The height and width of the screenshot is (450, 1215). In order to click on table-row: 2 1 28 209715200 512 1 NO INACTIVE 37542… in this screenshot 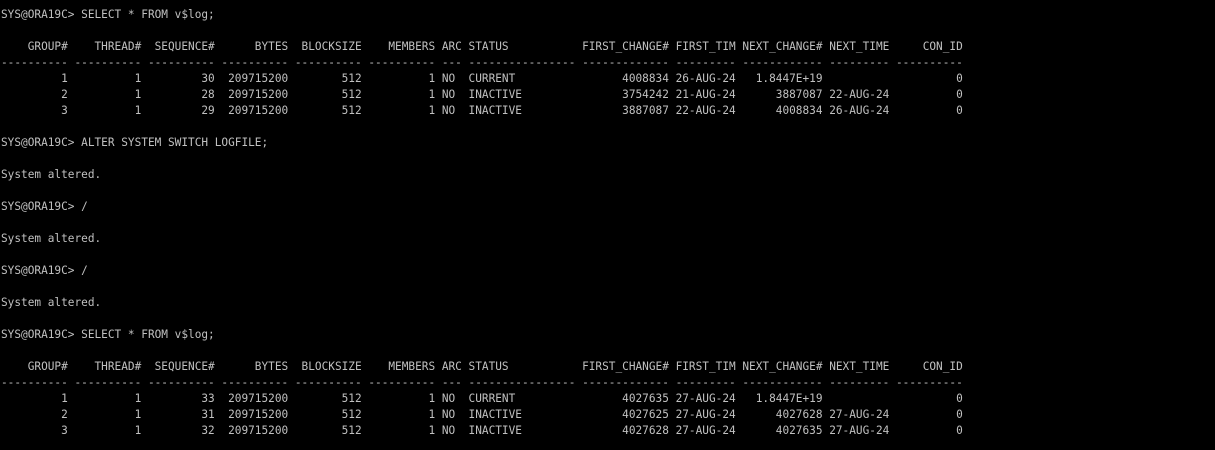, I will do `click(482, 94)`.